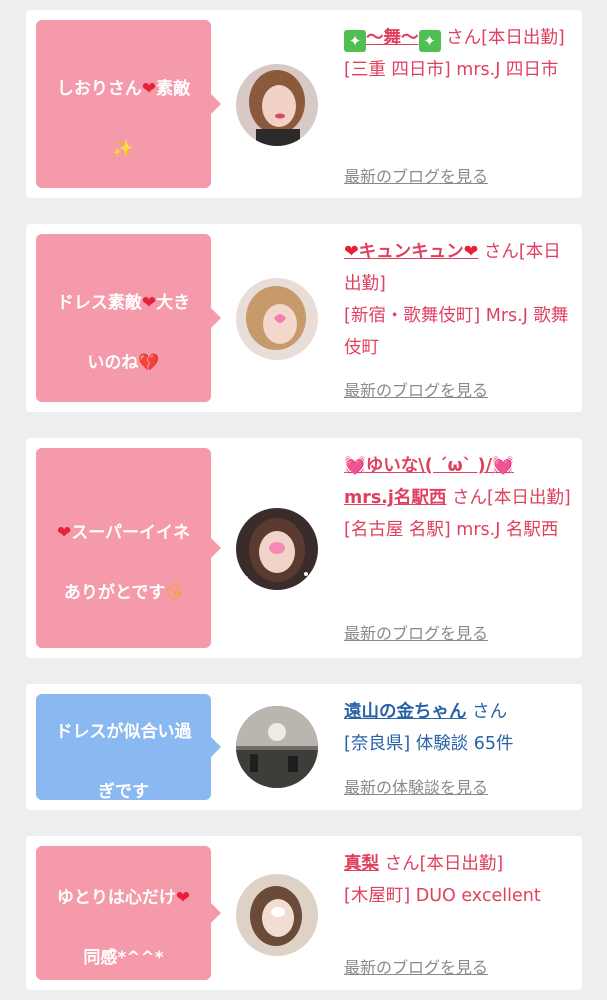 The width and height of the screenshot is (607, 1000). What do you see at coordinates (123, 119) in the screenshot?
I see `comment-text: しおりさん❤素敵 ✨` at bounding box center [123, 119].